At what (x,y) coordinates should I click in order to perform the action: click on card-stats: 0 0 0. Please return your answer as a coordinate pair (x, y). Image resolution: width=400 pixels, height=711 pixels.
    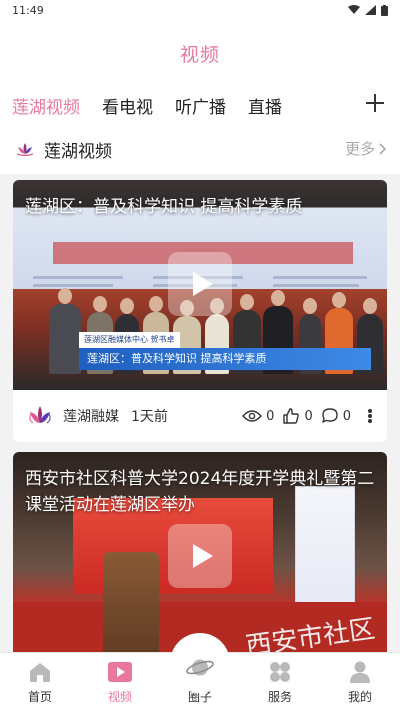
    Looking at the image, I should click on (309, 416).